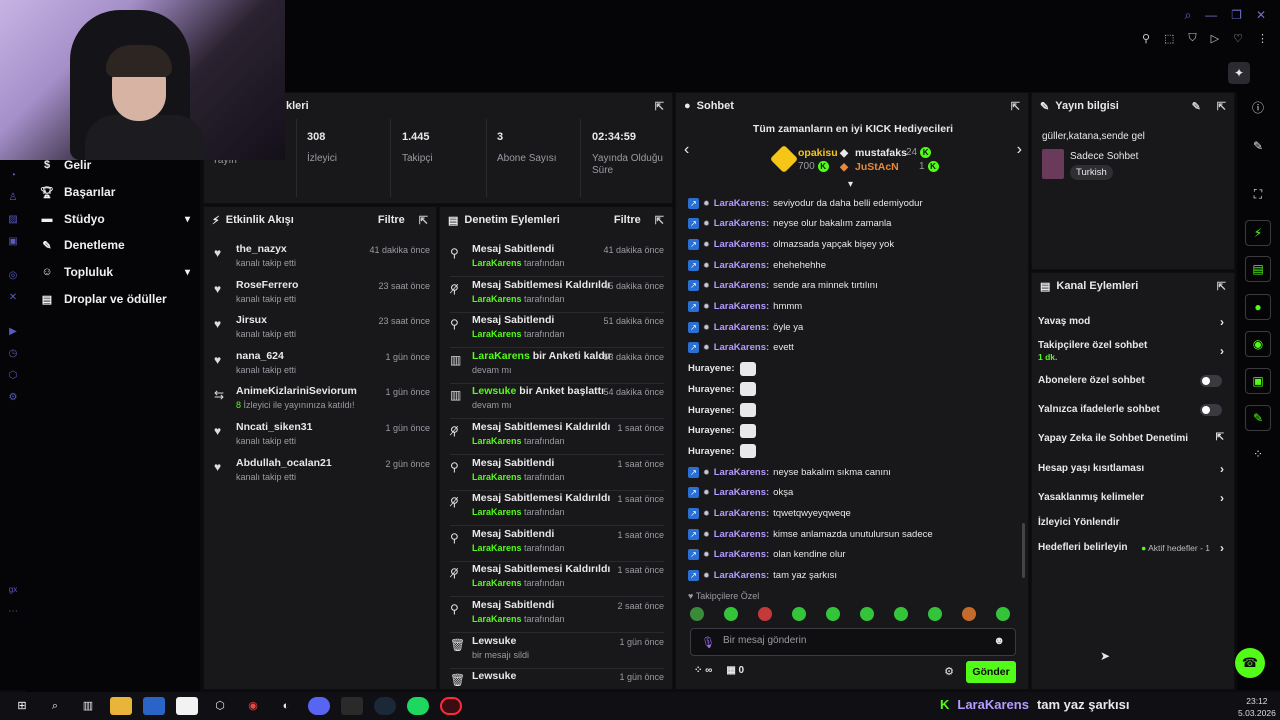 Image resolution: width=1280 pixels, height=720 pixels. Describe the element at coordinates (322, 366) in the screenshot. I see `list-item: ♥ nana_624 1 gün önce kanalı takip etti` at that location.